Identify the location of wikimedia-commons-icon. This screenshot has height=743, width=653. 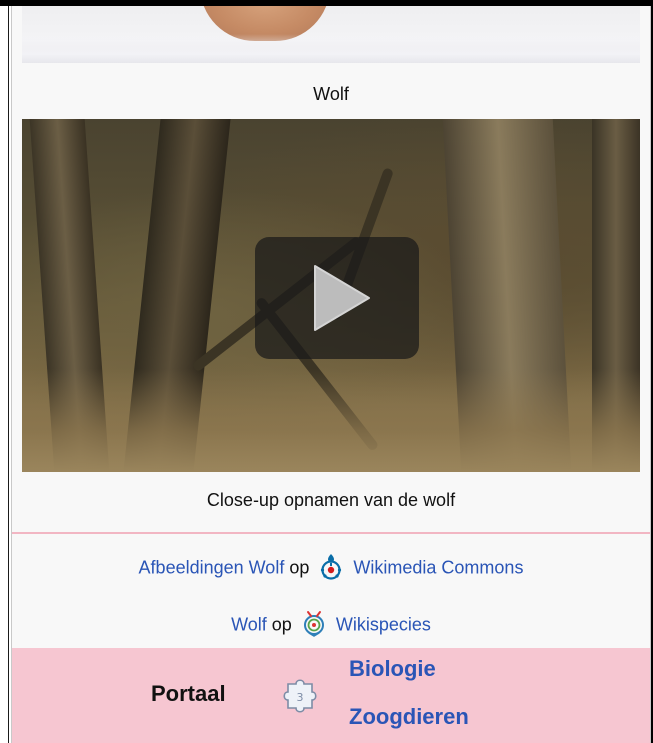
(331, 568).